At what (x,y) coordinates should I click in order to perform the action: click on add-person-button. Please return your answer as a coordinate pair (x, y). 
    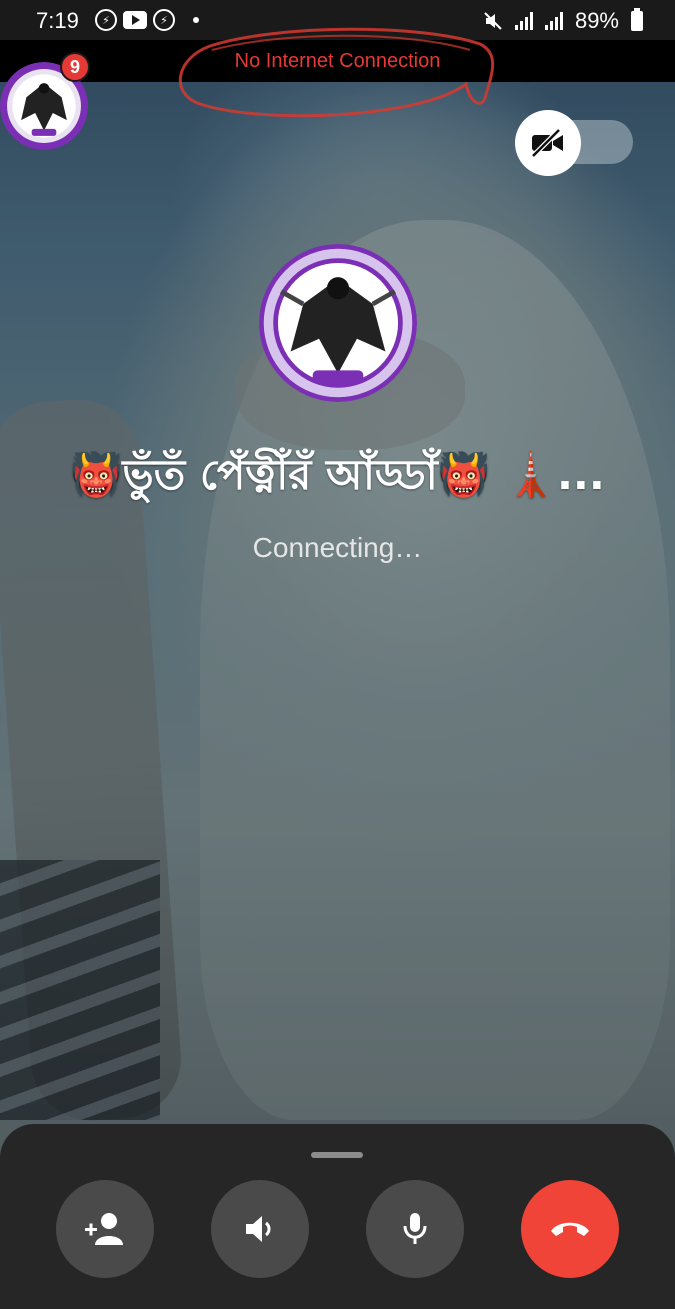
    Looking at the image, I should click on (105, 1229).